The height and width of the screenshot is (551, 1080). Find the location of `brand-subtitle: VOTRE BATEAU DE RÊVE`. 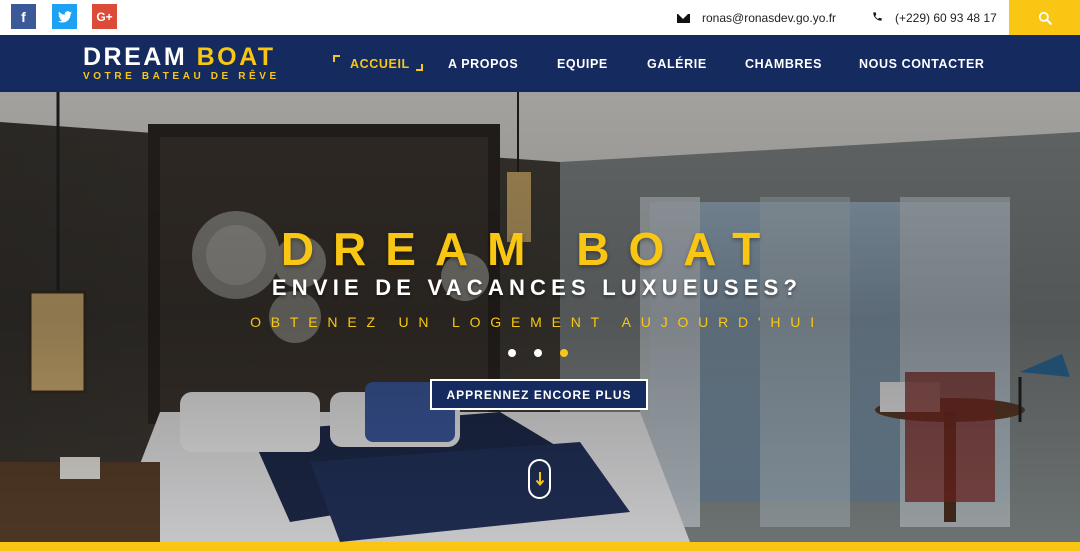

brand-subtitle: VOTRE BATEAU DE RÊVE is located at coordinates (181, 76).